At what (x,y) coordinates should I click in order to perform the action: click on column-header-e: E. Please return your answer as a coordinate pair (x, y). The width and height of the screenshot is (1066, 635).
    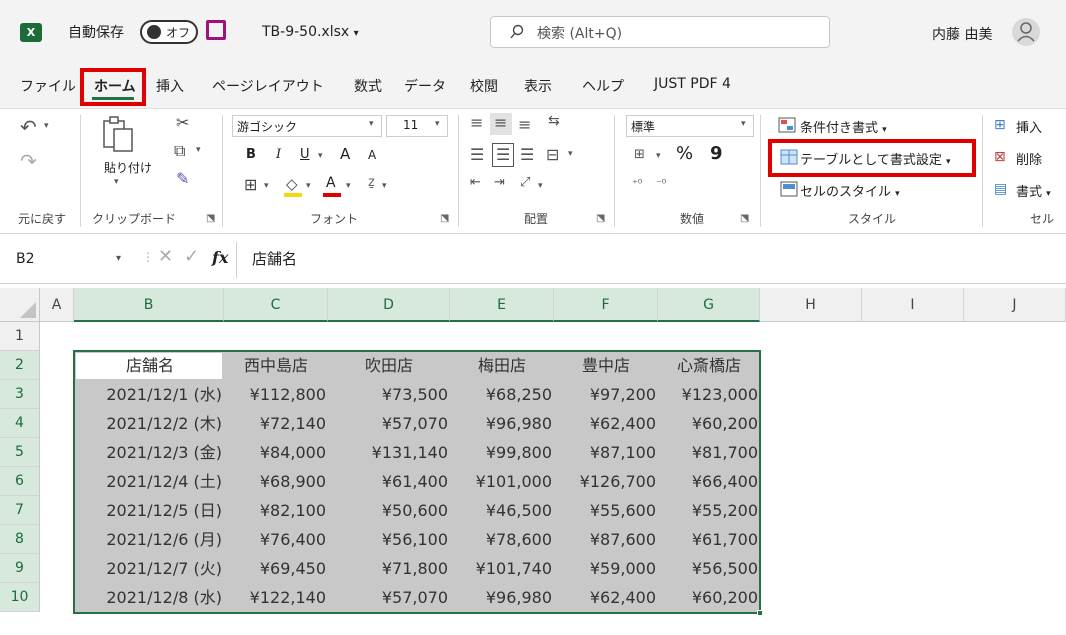
    Looking at the image, I should click on (502, 305).